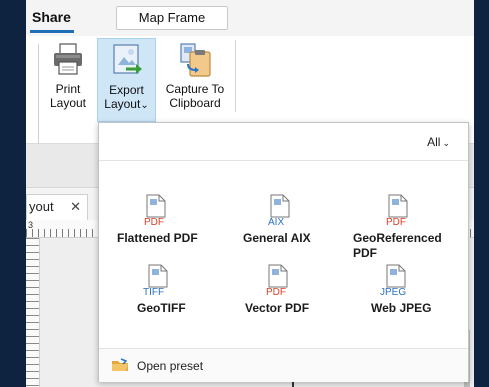 The image size is (489, 387). What do you see at coordinates (195, 89) in the screenshot?
I see `capture-label-line1: Capture To` at bounding box center [195, 89].